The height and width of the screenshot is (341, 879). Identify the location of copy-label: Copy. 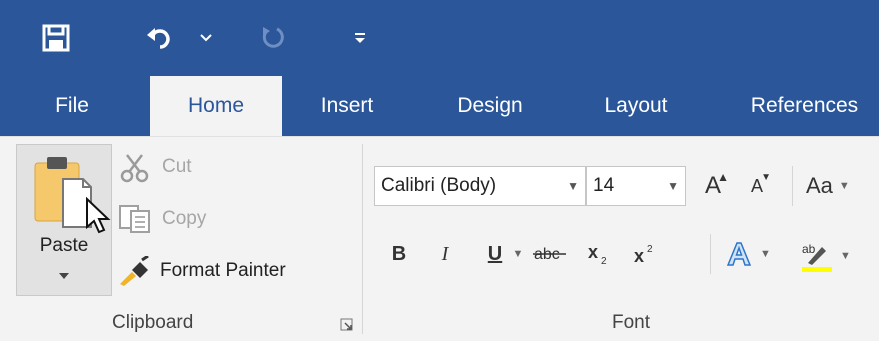
(184, 218).